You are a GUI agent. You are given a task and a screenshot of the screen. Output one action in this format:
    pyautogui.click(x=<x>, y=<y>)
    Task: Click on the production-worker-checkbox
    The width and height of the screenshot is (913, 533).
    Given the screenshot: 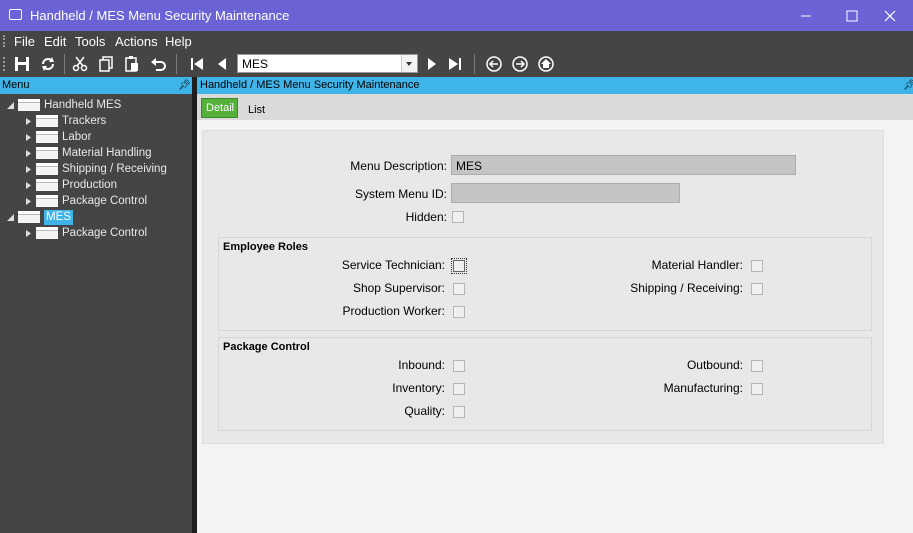 What is the action you would take?
    pyautogui.click(x=459, y=312)
    